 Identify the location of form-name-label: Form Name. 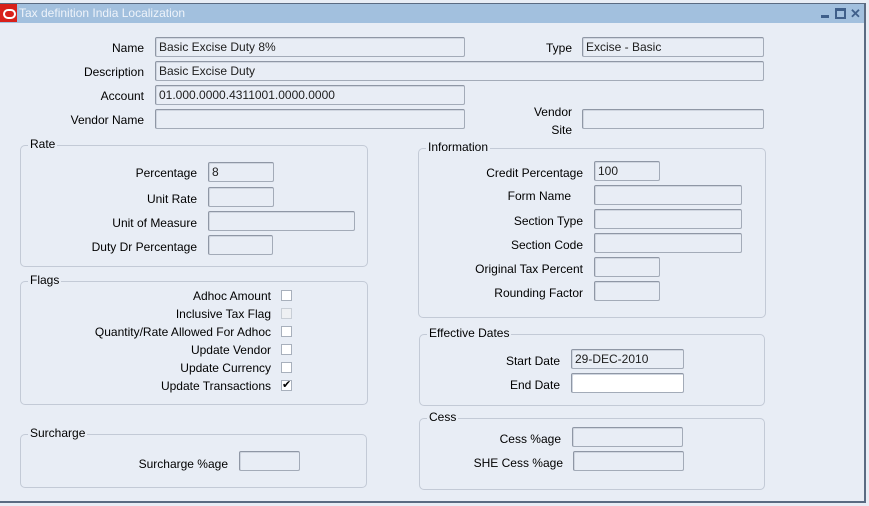
(539, 196).